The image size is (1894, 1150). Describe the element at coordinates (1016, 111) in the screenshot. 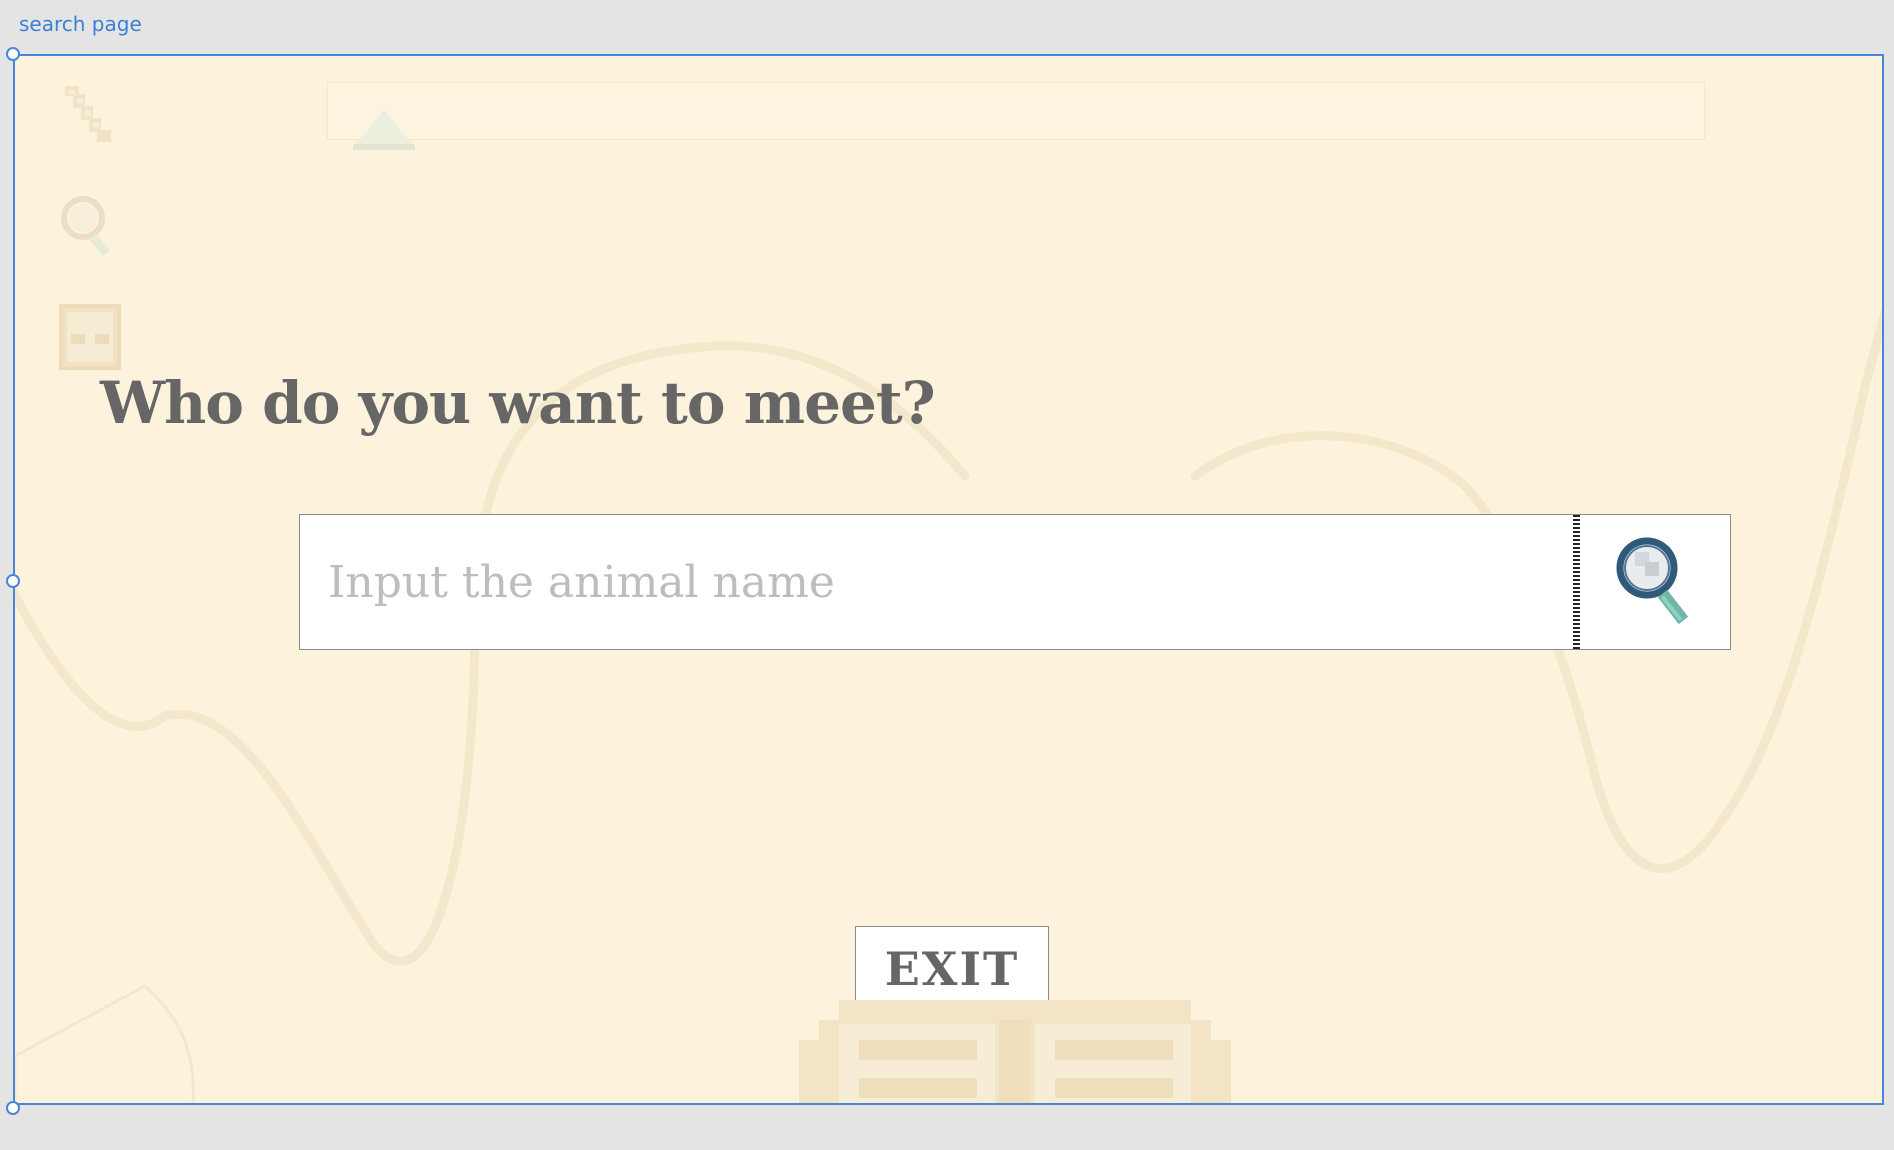

I see `top-toolbar` at that location.